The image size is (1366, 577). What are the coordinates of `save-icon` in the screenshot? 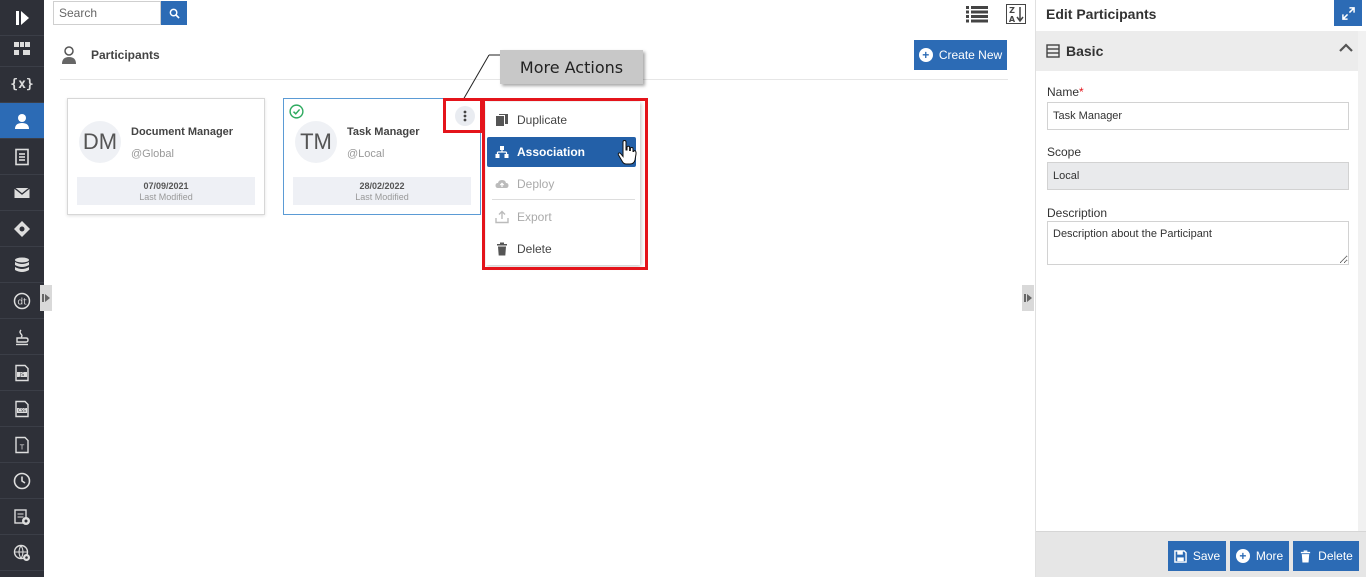 It's located at (1180, 556).